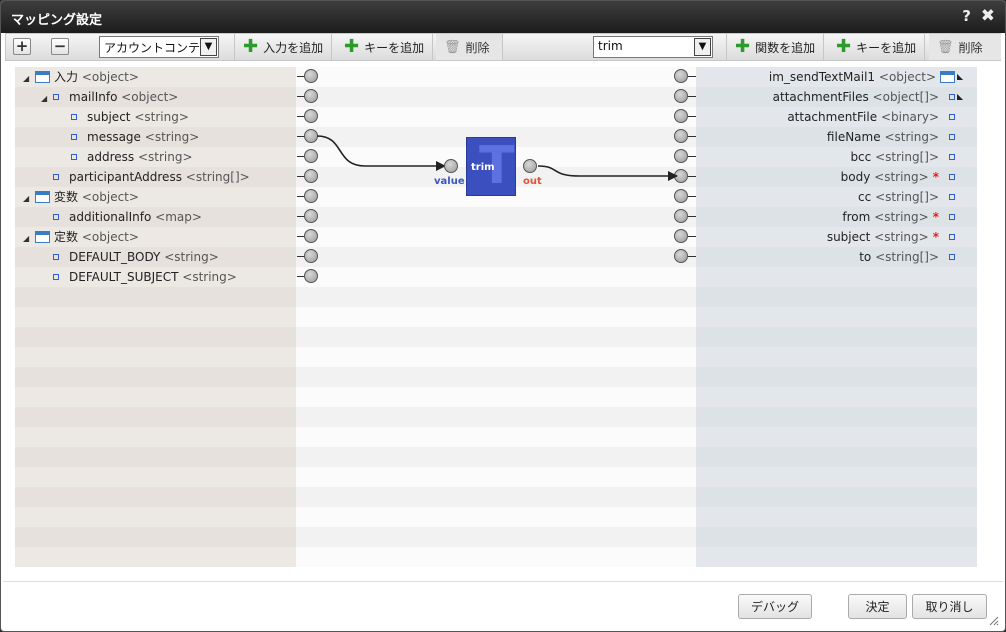 Image resolution: width=1006 pixels, height=632 pixels. Describe the element at coordinates (22, 46) in the screenshot. I see `expand-all-button: +` at that location.